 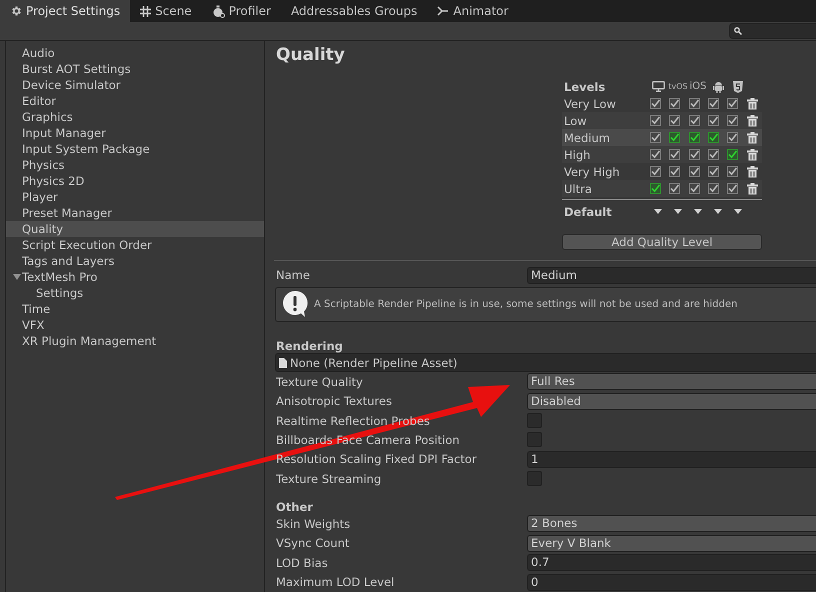 What do you see at coordinates (135, 117) in the screenshot?
I see `sidebar-item: Graphics` at bounding box center [135, 117].